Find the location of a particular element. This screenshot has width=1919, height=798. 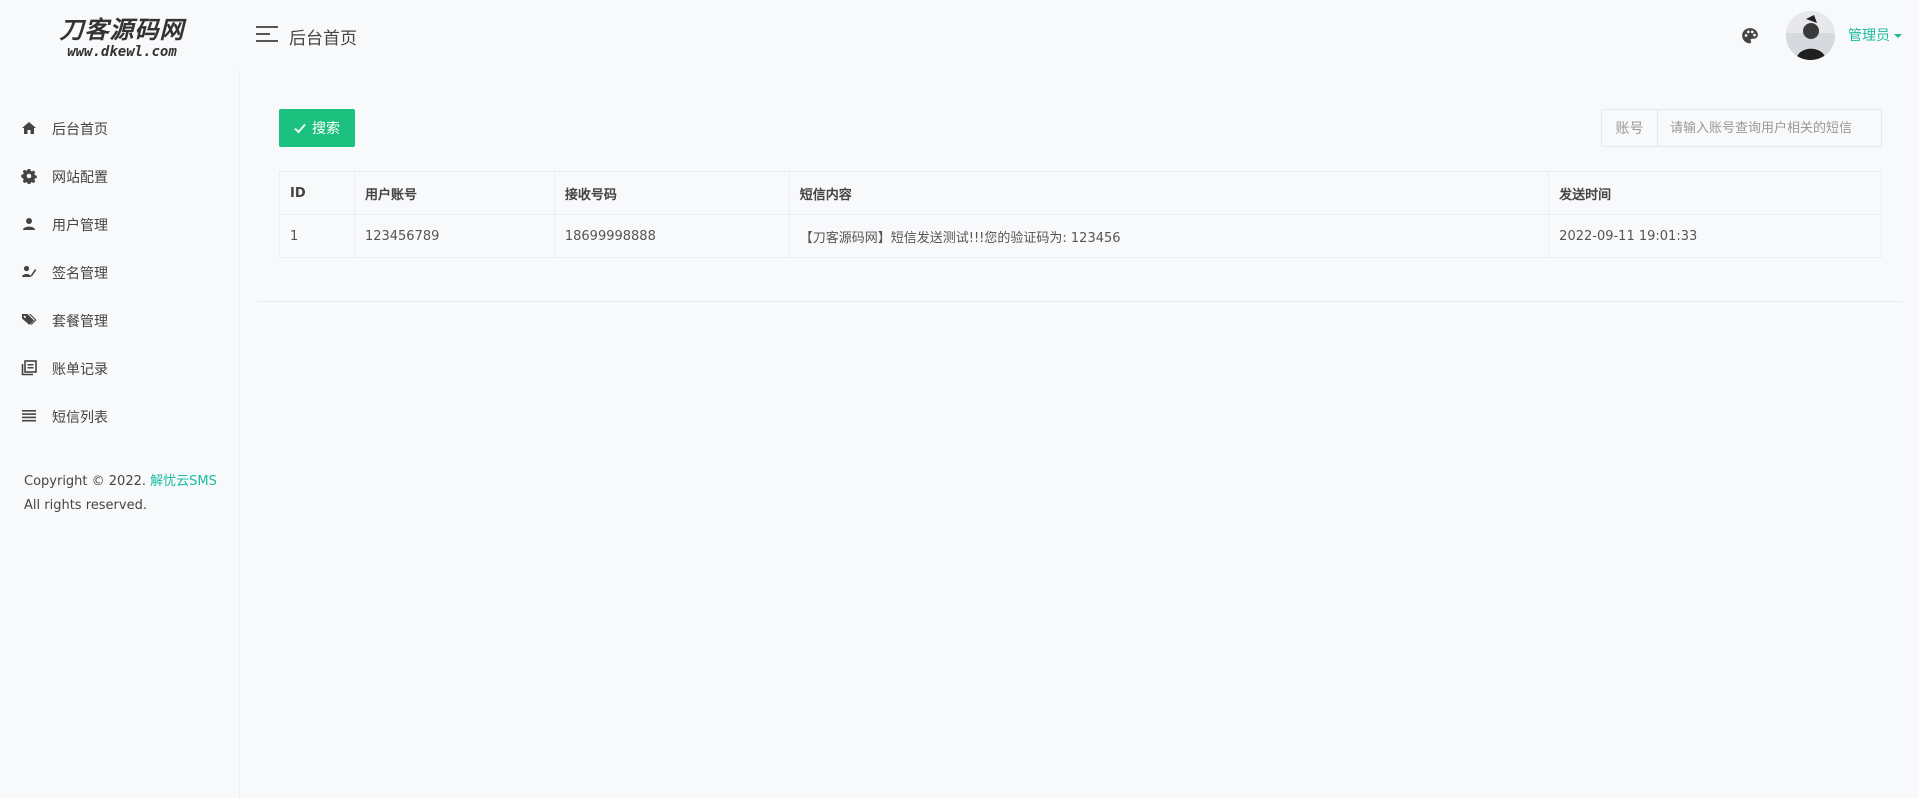

sidebar-item-label: 套餐管理 is located at coordinates (80, 322).